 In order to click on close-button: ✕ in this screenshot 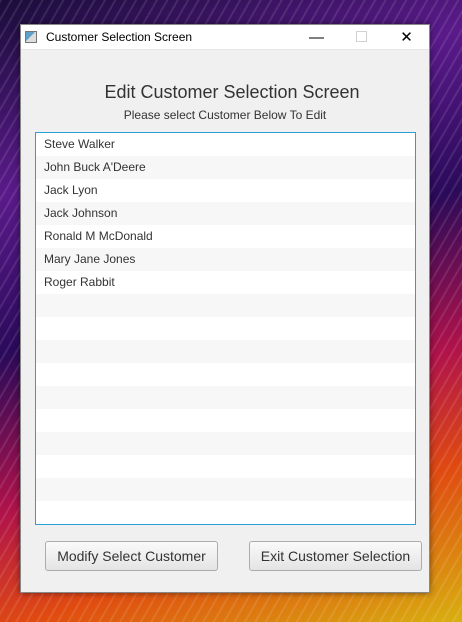, I will do `click(406, 37)`.